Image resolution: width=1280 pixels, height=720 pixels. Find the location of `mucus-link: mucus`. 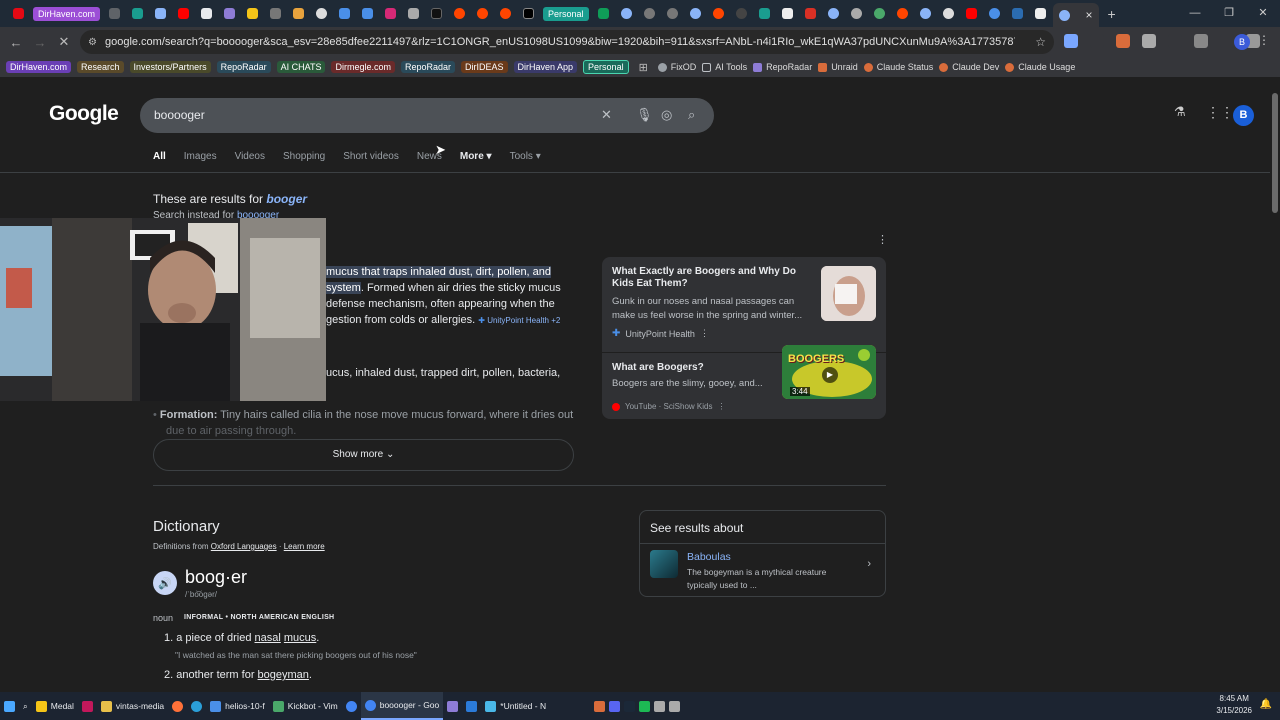

mucus-link: mucus is located at coordinates (300, 638).